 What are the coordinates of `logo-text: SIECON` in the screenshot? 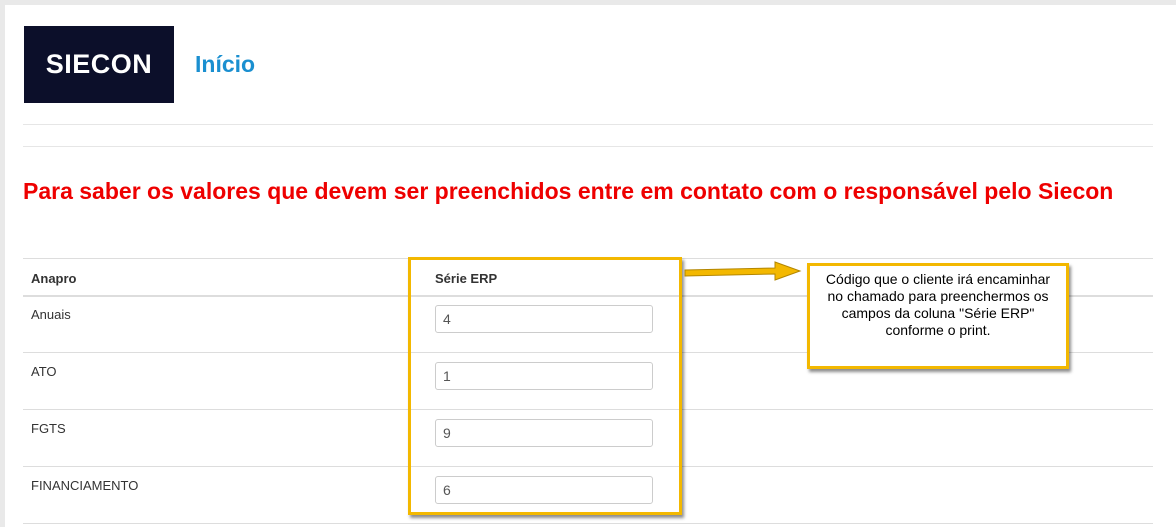 It's located at (99, 64).